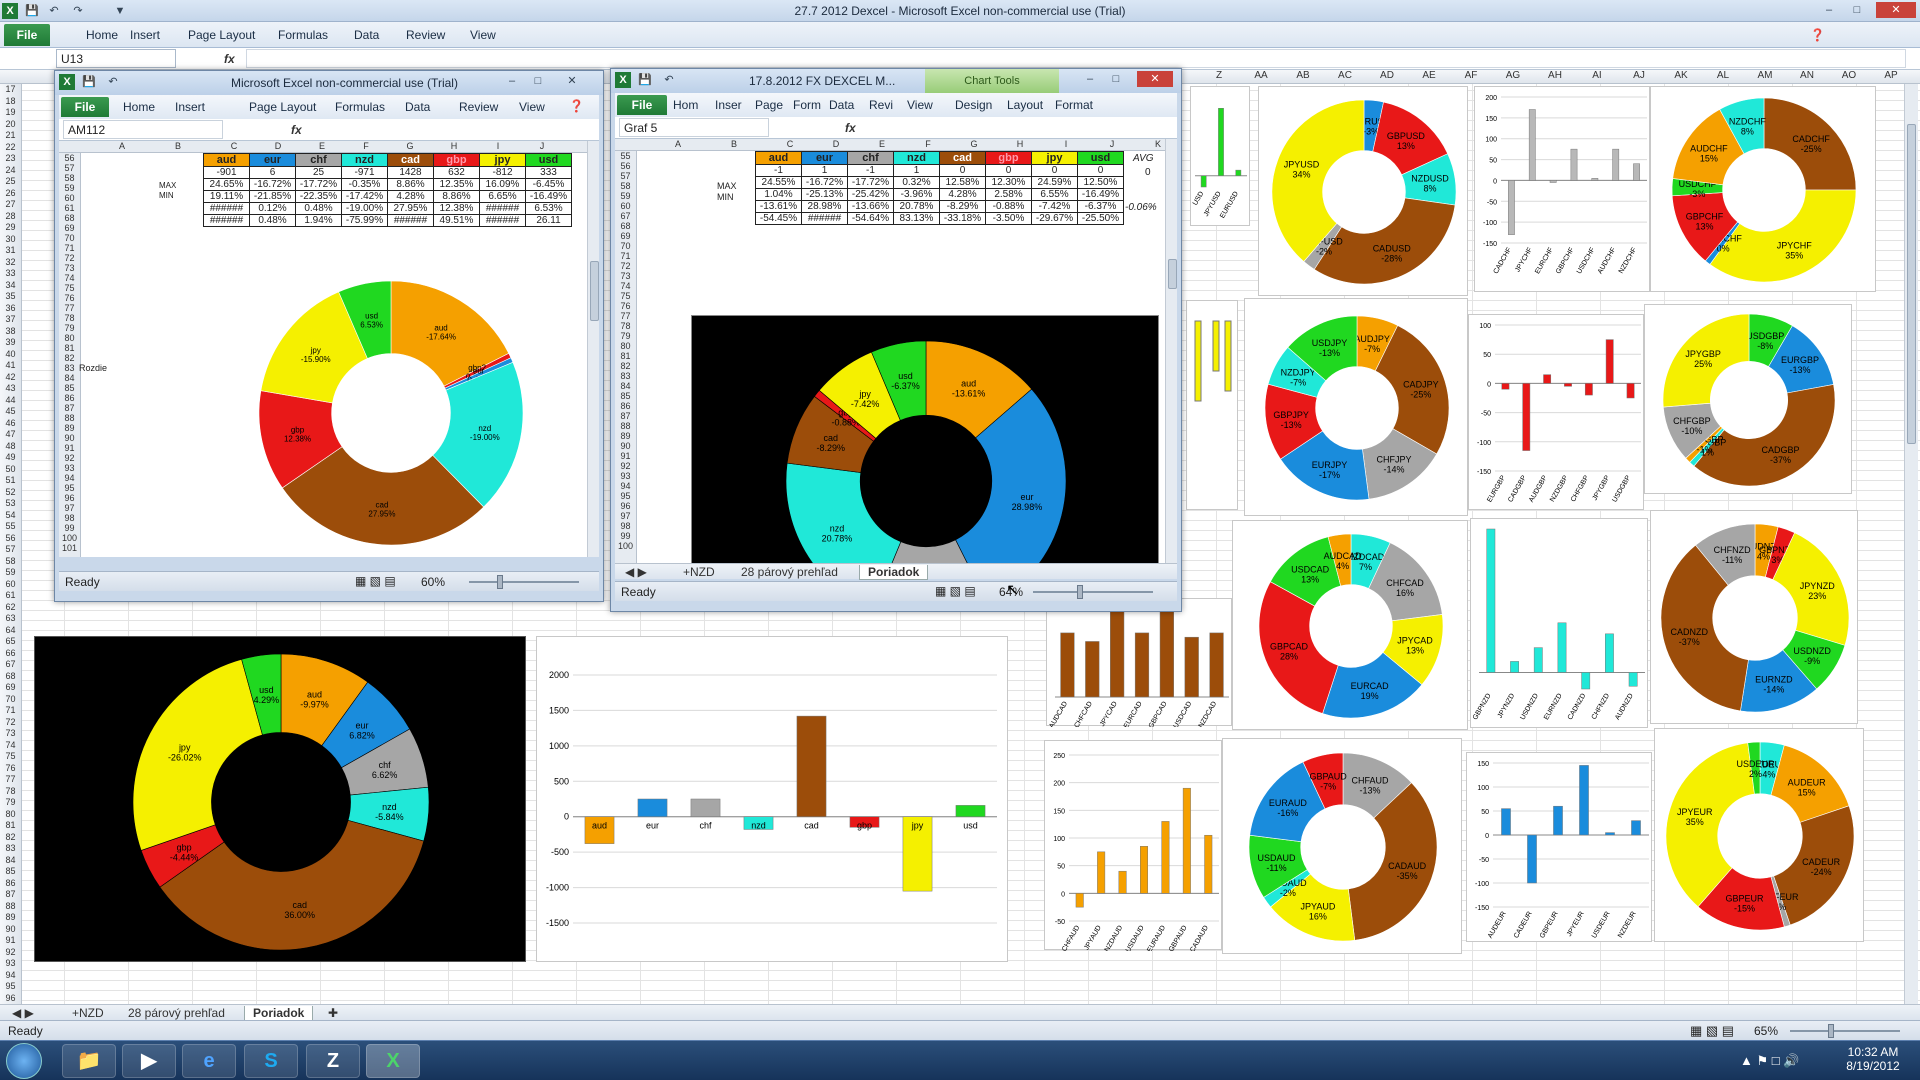 This screenshot has height=1080, width=1920. I want to click on ribbon-tab-insert: Insert, so click(145, 35).